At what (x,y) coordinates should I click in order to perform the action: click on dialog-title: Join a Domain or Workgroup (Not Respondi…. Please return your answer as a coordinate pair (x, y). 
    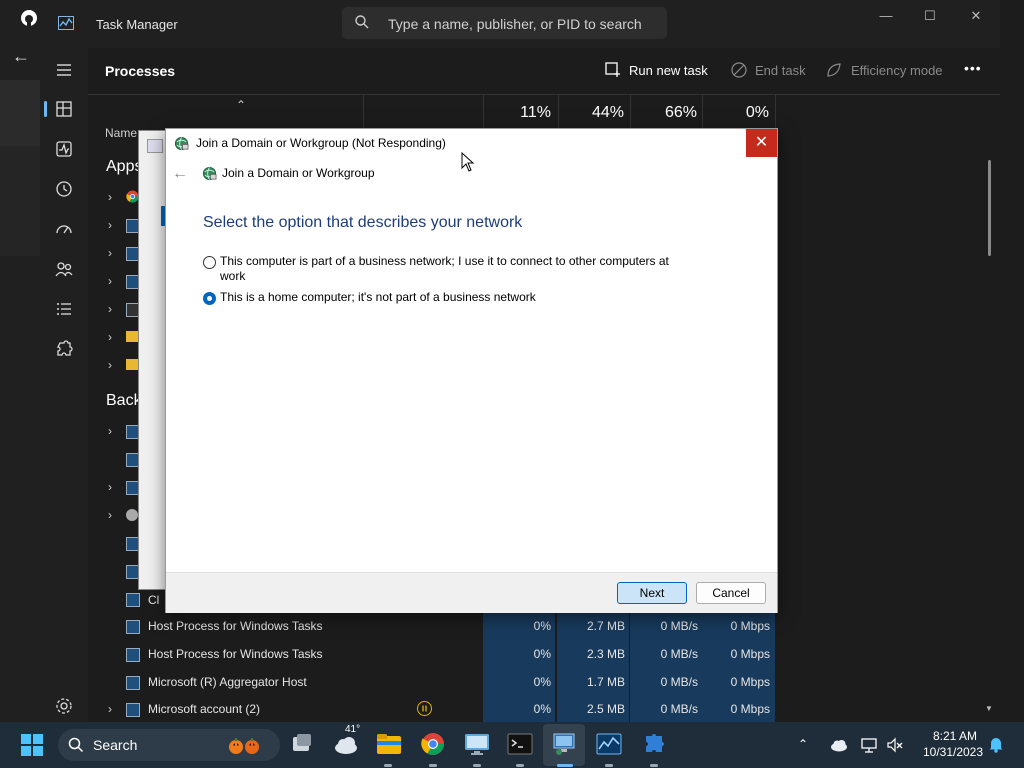
    Looking at the image, I should click on (321, 143).